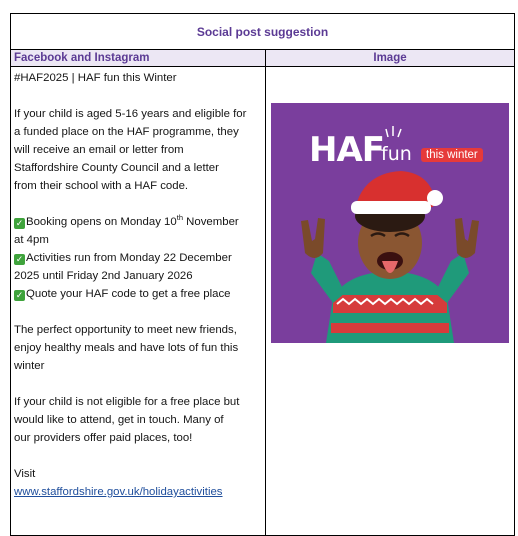 This screenshot has width=518, height=536. What do you see at coordinates (31, 240) in the screenshot?
I see `booking-line-cont: at 4pm` at bounding box center [31, 240].